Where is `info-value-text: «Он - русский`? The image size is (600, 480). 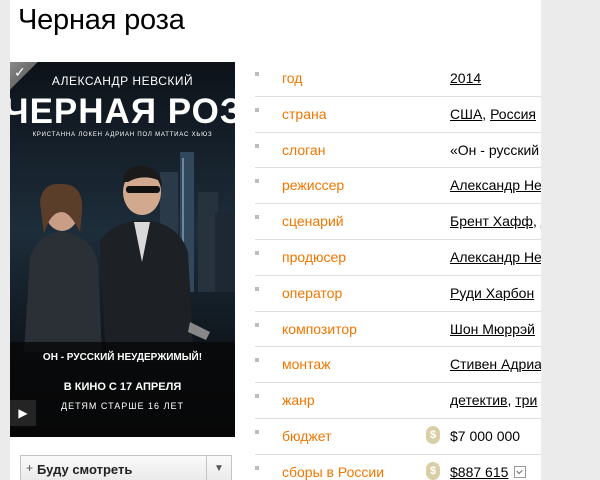 info-value-text: «Он - русский is located at coordinates (495, 149).